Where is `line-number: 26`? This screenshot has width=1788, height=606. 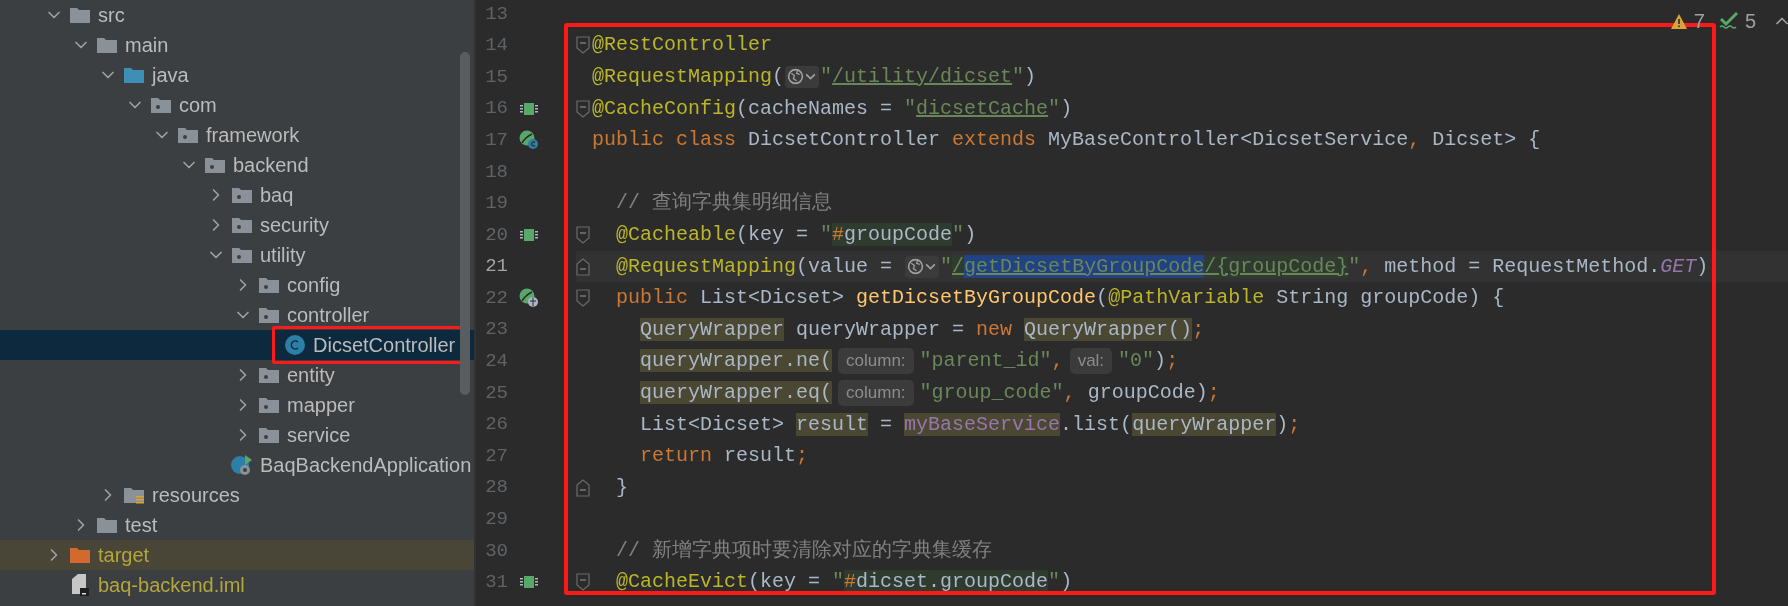
line-number: 26 is located at coordinates (496, 425).